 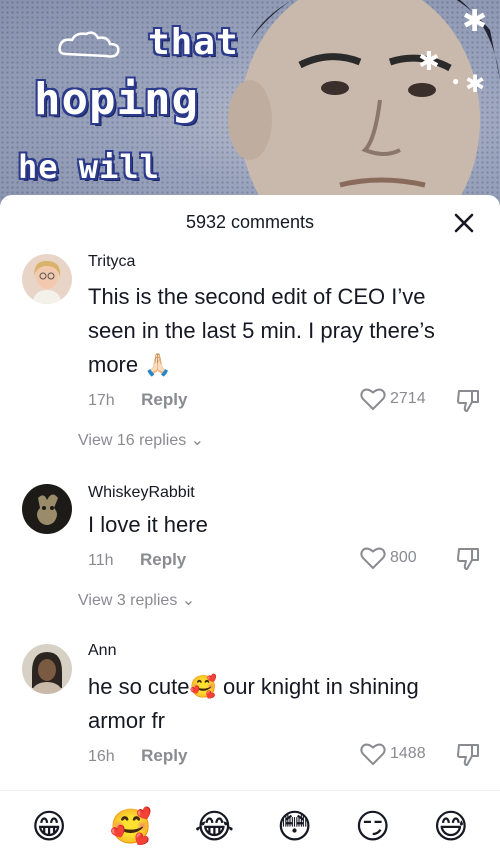 What do you see at coordinates (101, 560) in the screenshot?
I see `comment-time: 11h` at bounding box center [101, 560].